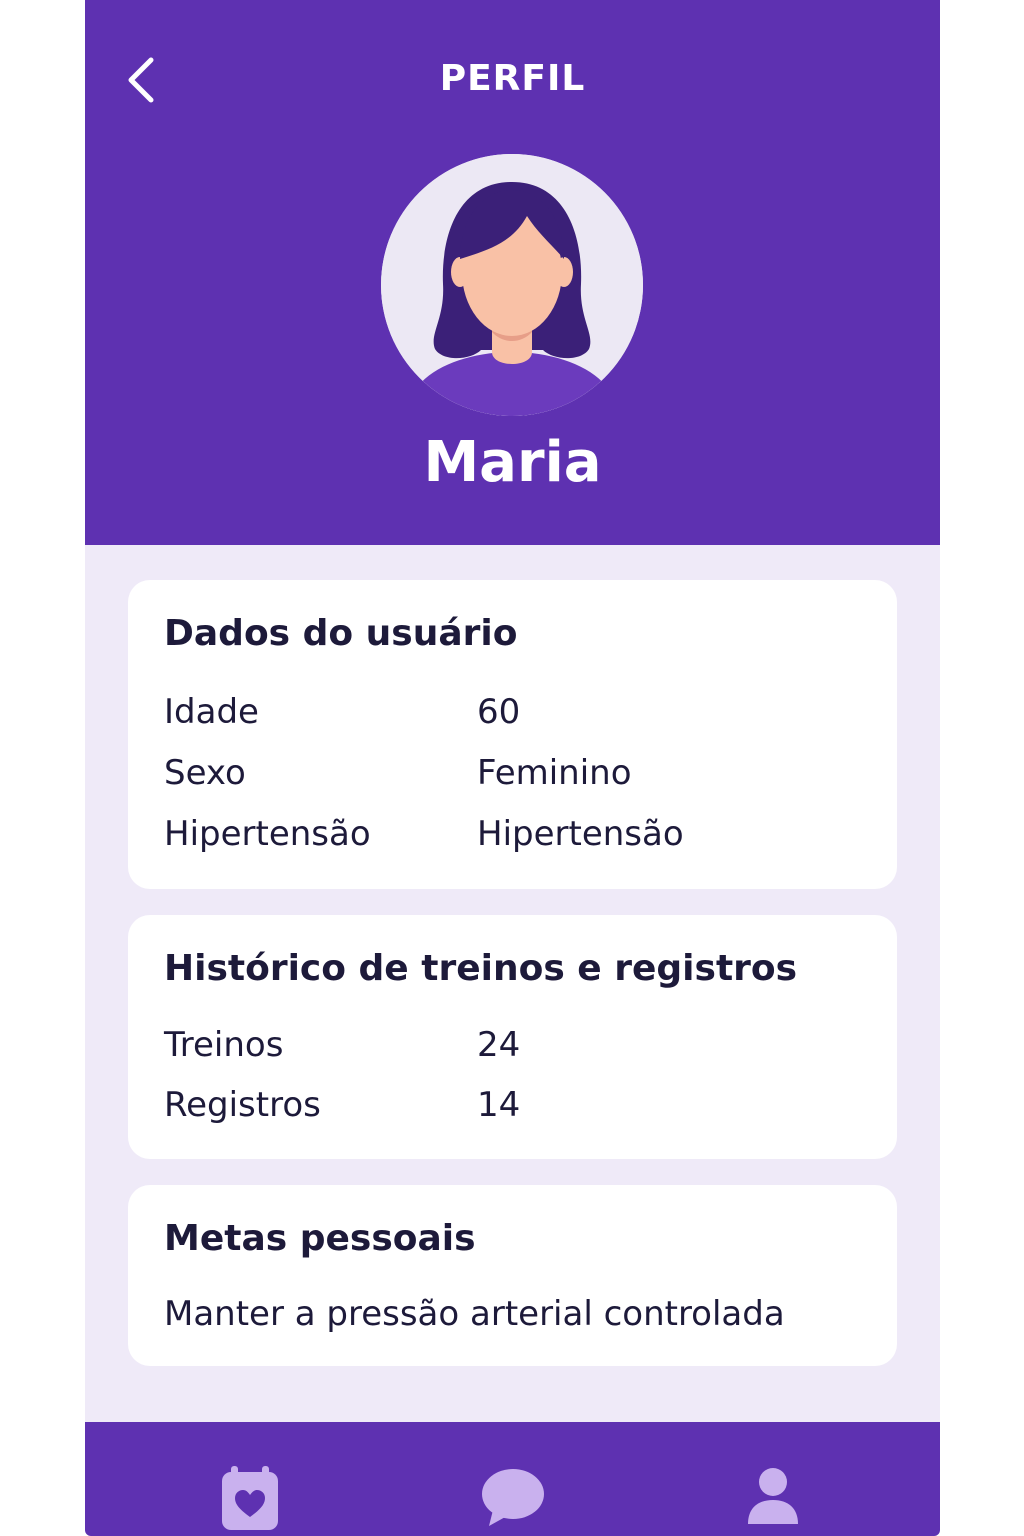 This screenshot has height=1536, width=1024. I want to click on user-name: Maria, so click(512, 462).